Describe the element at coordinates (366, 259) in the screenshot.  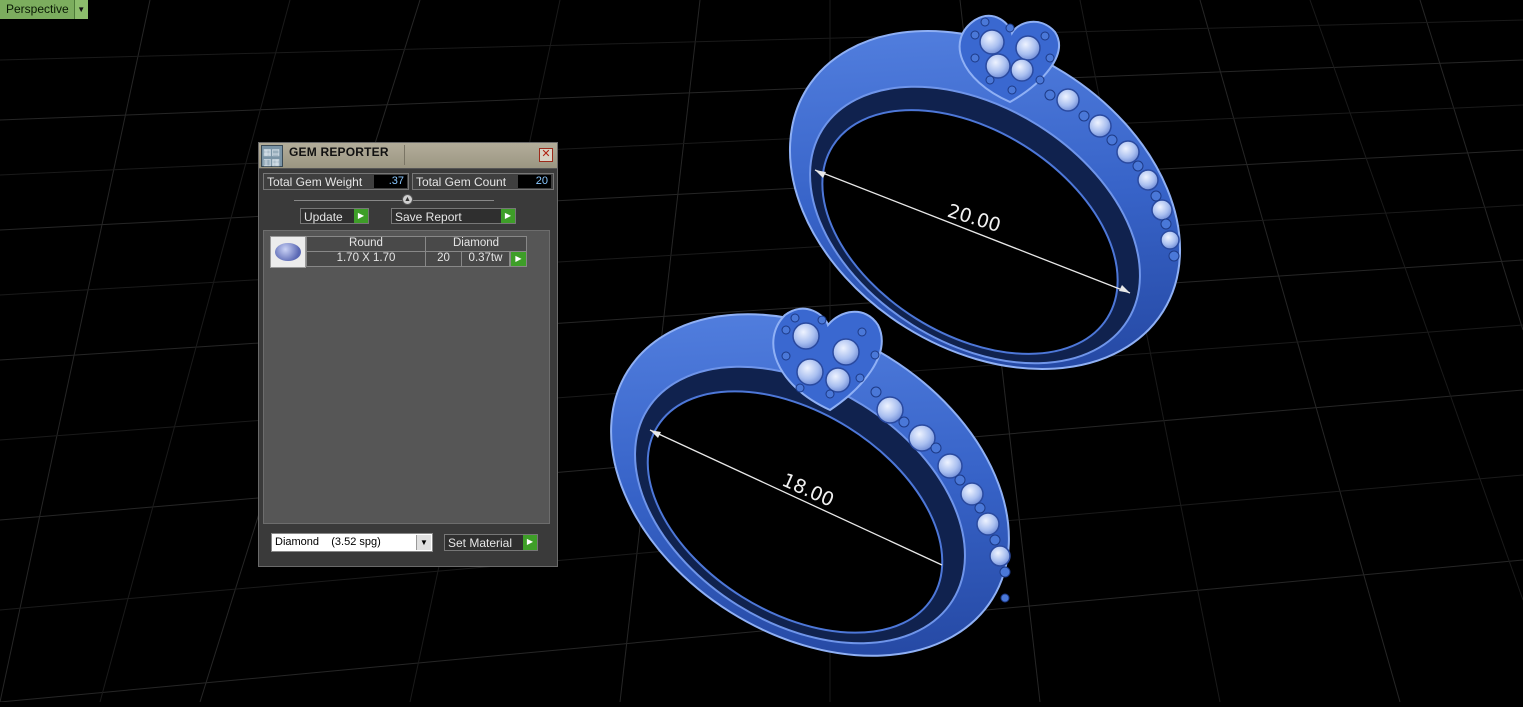
I see `gem-size: 1.70 X 1.70` at that location.